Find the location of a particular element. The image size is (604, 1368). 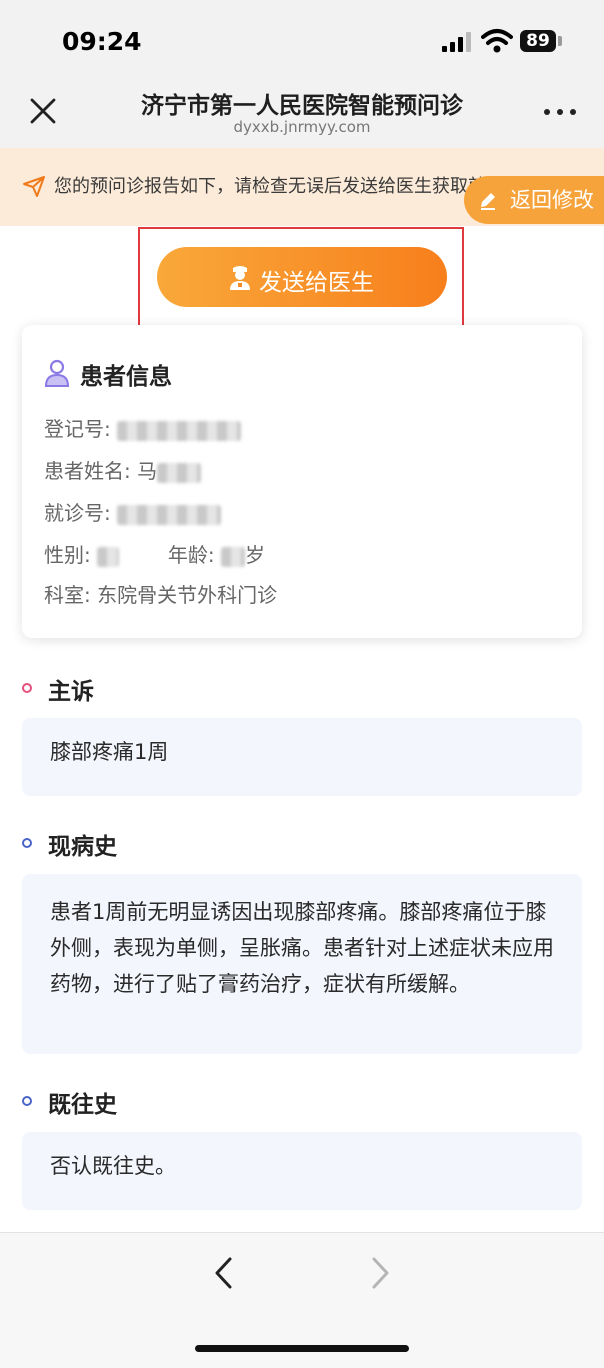

department-row: 科室: 东院骨关节外科门诊 is located at coordinates (160, 593).